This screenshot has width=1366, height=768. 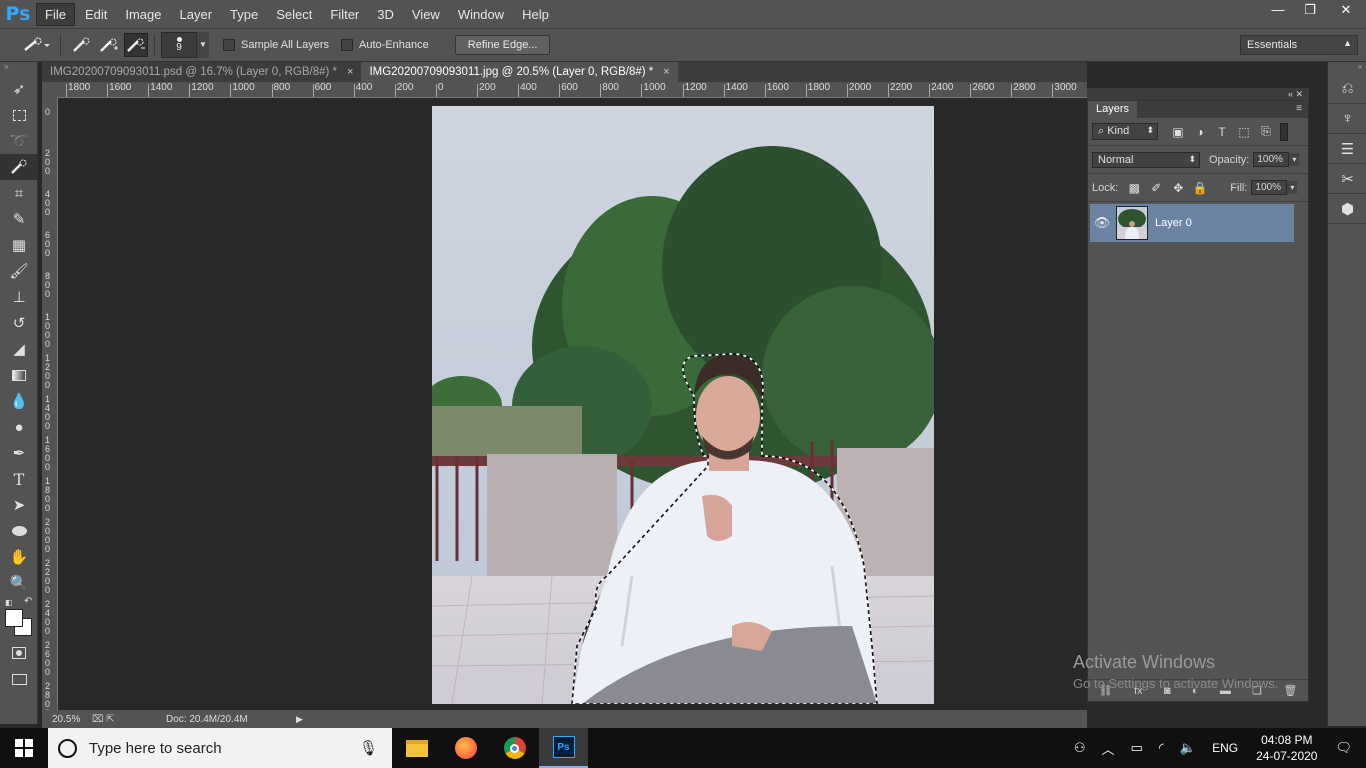 What do you see at coordinates (19, 653) in the screenshot?
I see `quick-mask-button` at bounding box center [19, 653].